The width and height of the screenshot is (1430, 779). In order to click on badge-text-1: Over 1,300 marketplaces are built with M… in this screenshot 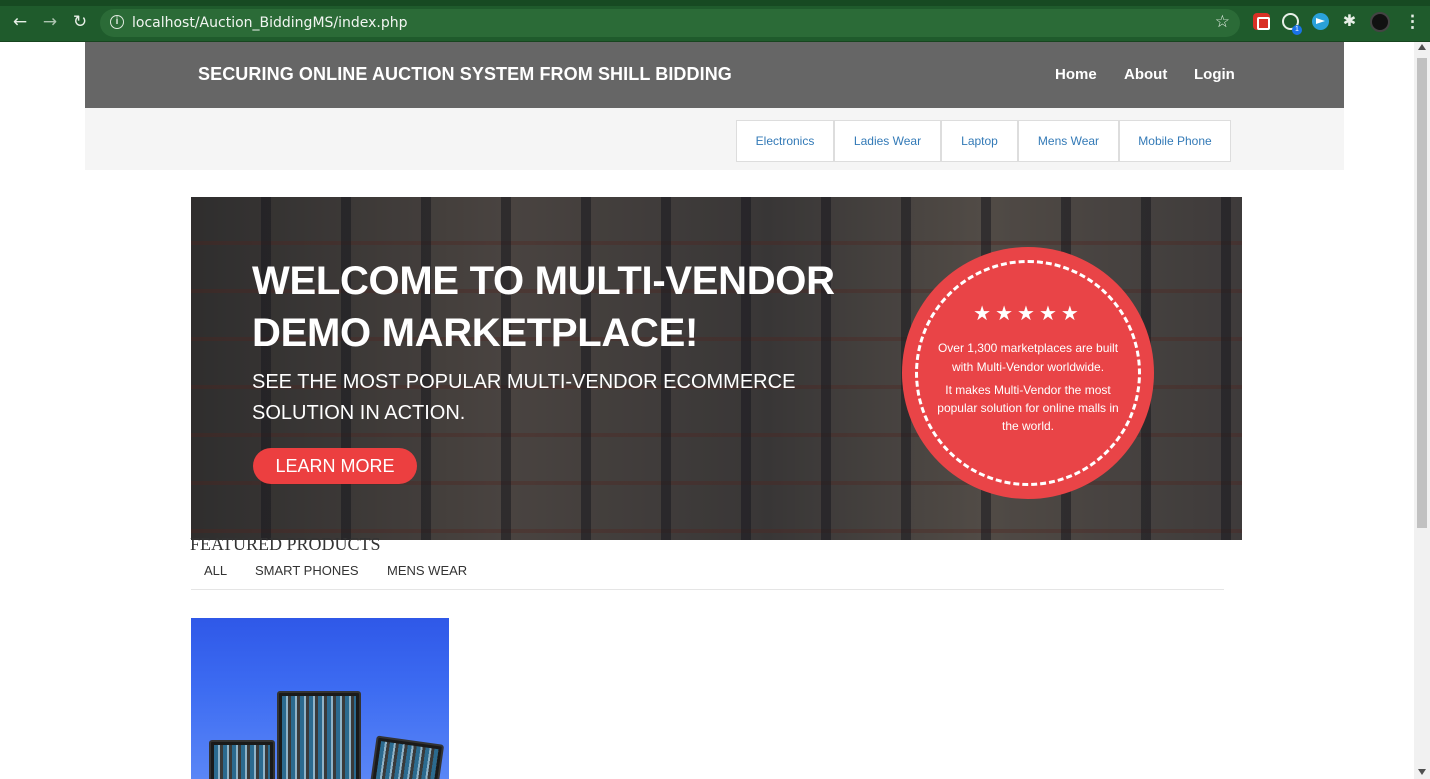, I will do `click(1028, 357)`.